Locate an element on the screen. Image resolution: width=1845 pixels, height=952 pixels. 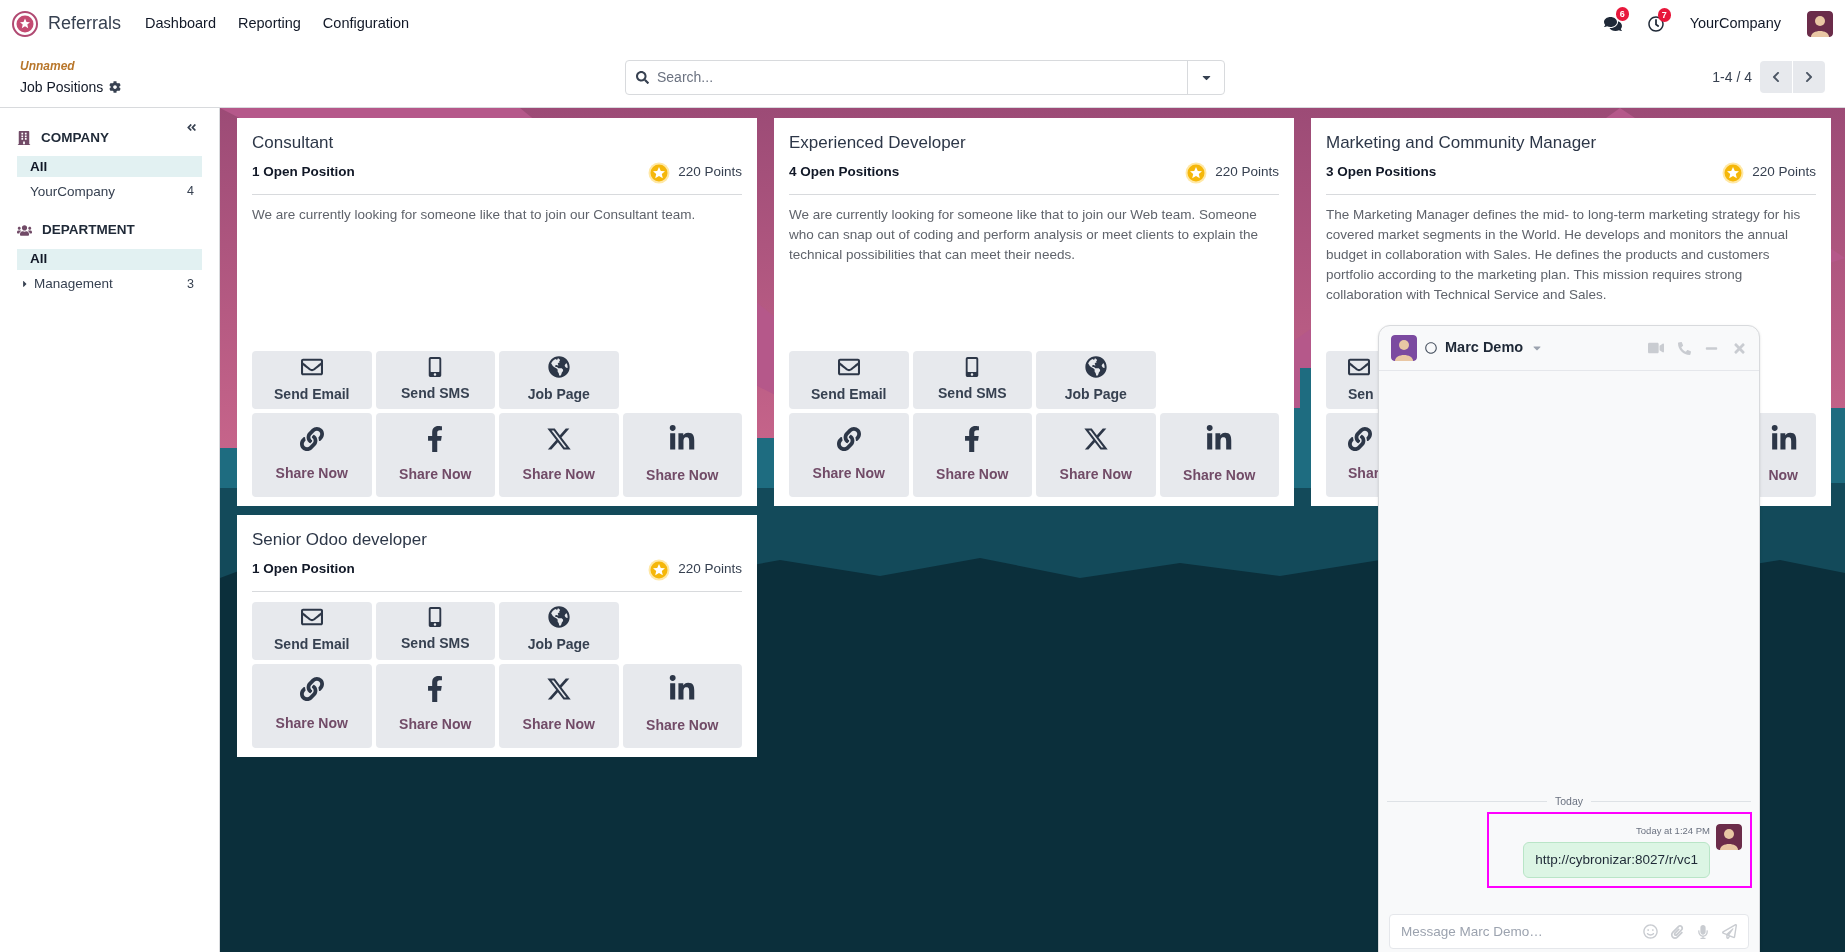
job-description: The Marketing Manager defines the mid- to long-term marketing strategy for his covered market segments in the World. He develops and monitors the annual budget in collaboration with Sales. He defines the products and customers portfolio according to the marketing plan. This mission requires strong collaboration with Technical Service and Sales. is located at coordinates (1564, 254).